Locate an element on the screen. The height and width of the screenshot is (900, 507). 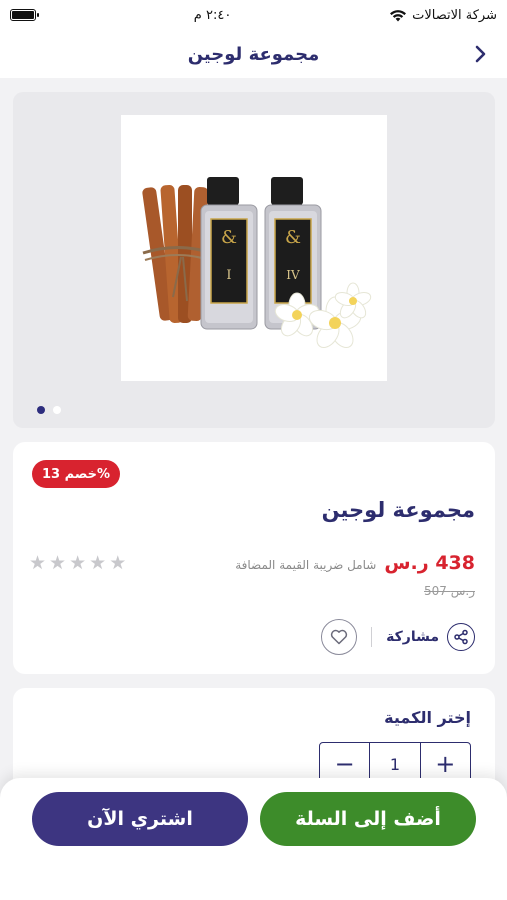
share-button: مشاركة is located at coordinates (430, 637).